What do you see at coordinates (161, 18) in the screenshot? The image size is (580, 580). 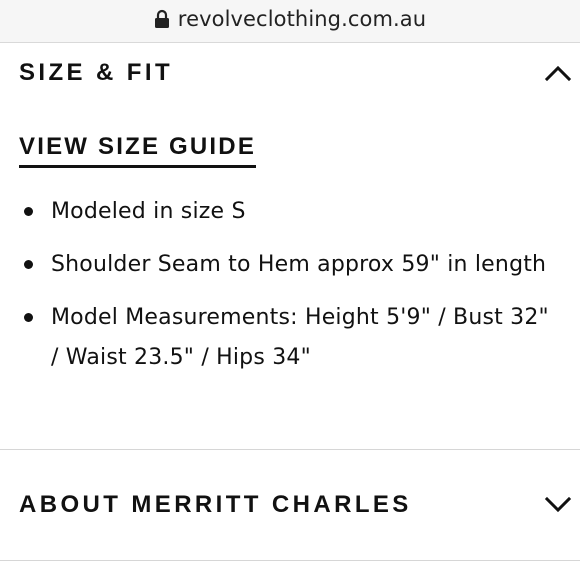 I see `lock-icon` at bounding box center [161, 18].